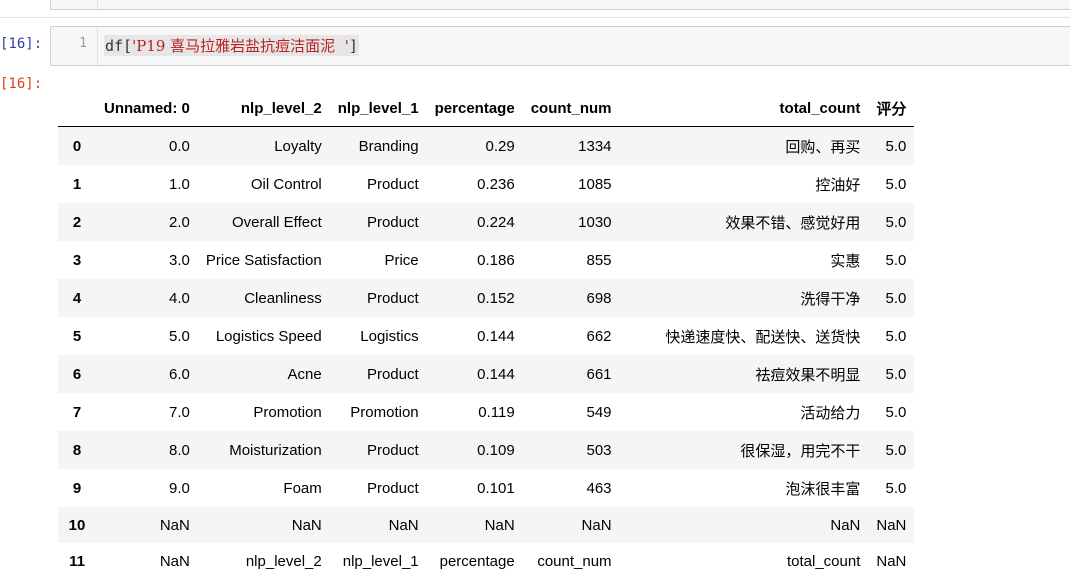  What do you see at coordinates (97, 4) in the screenshot?
I see `previous-cell-gutter` at bounding box center [97, 4].